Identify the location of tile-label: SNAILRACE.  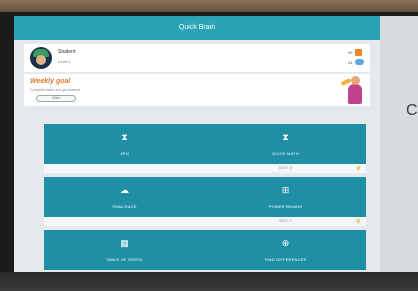
(124, 206).